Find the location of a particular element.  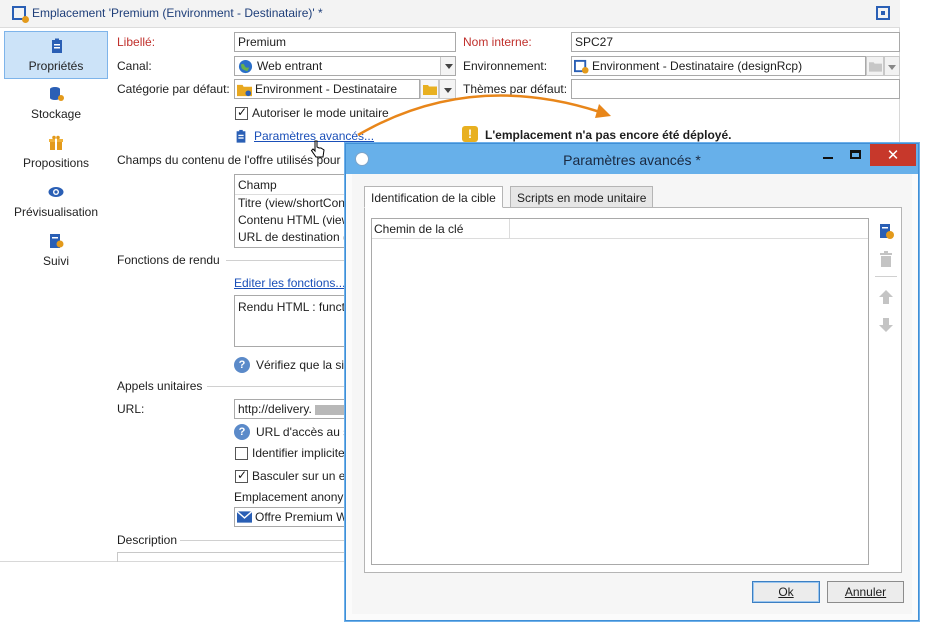

libelle-label: Libellé: is located at coordinates (136, 42).